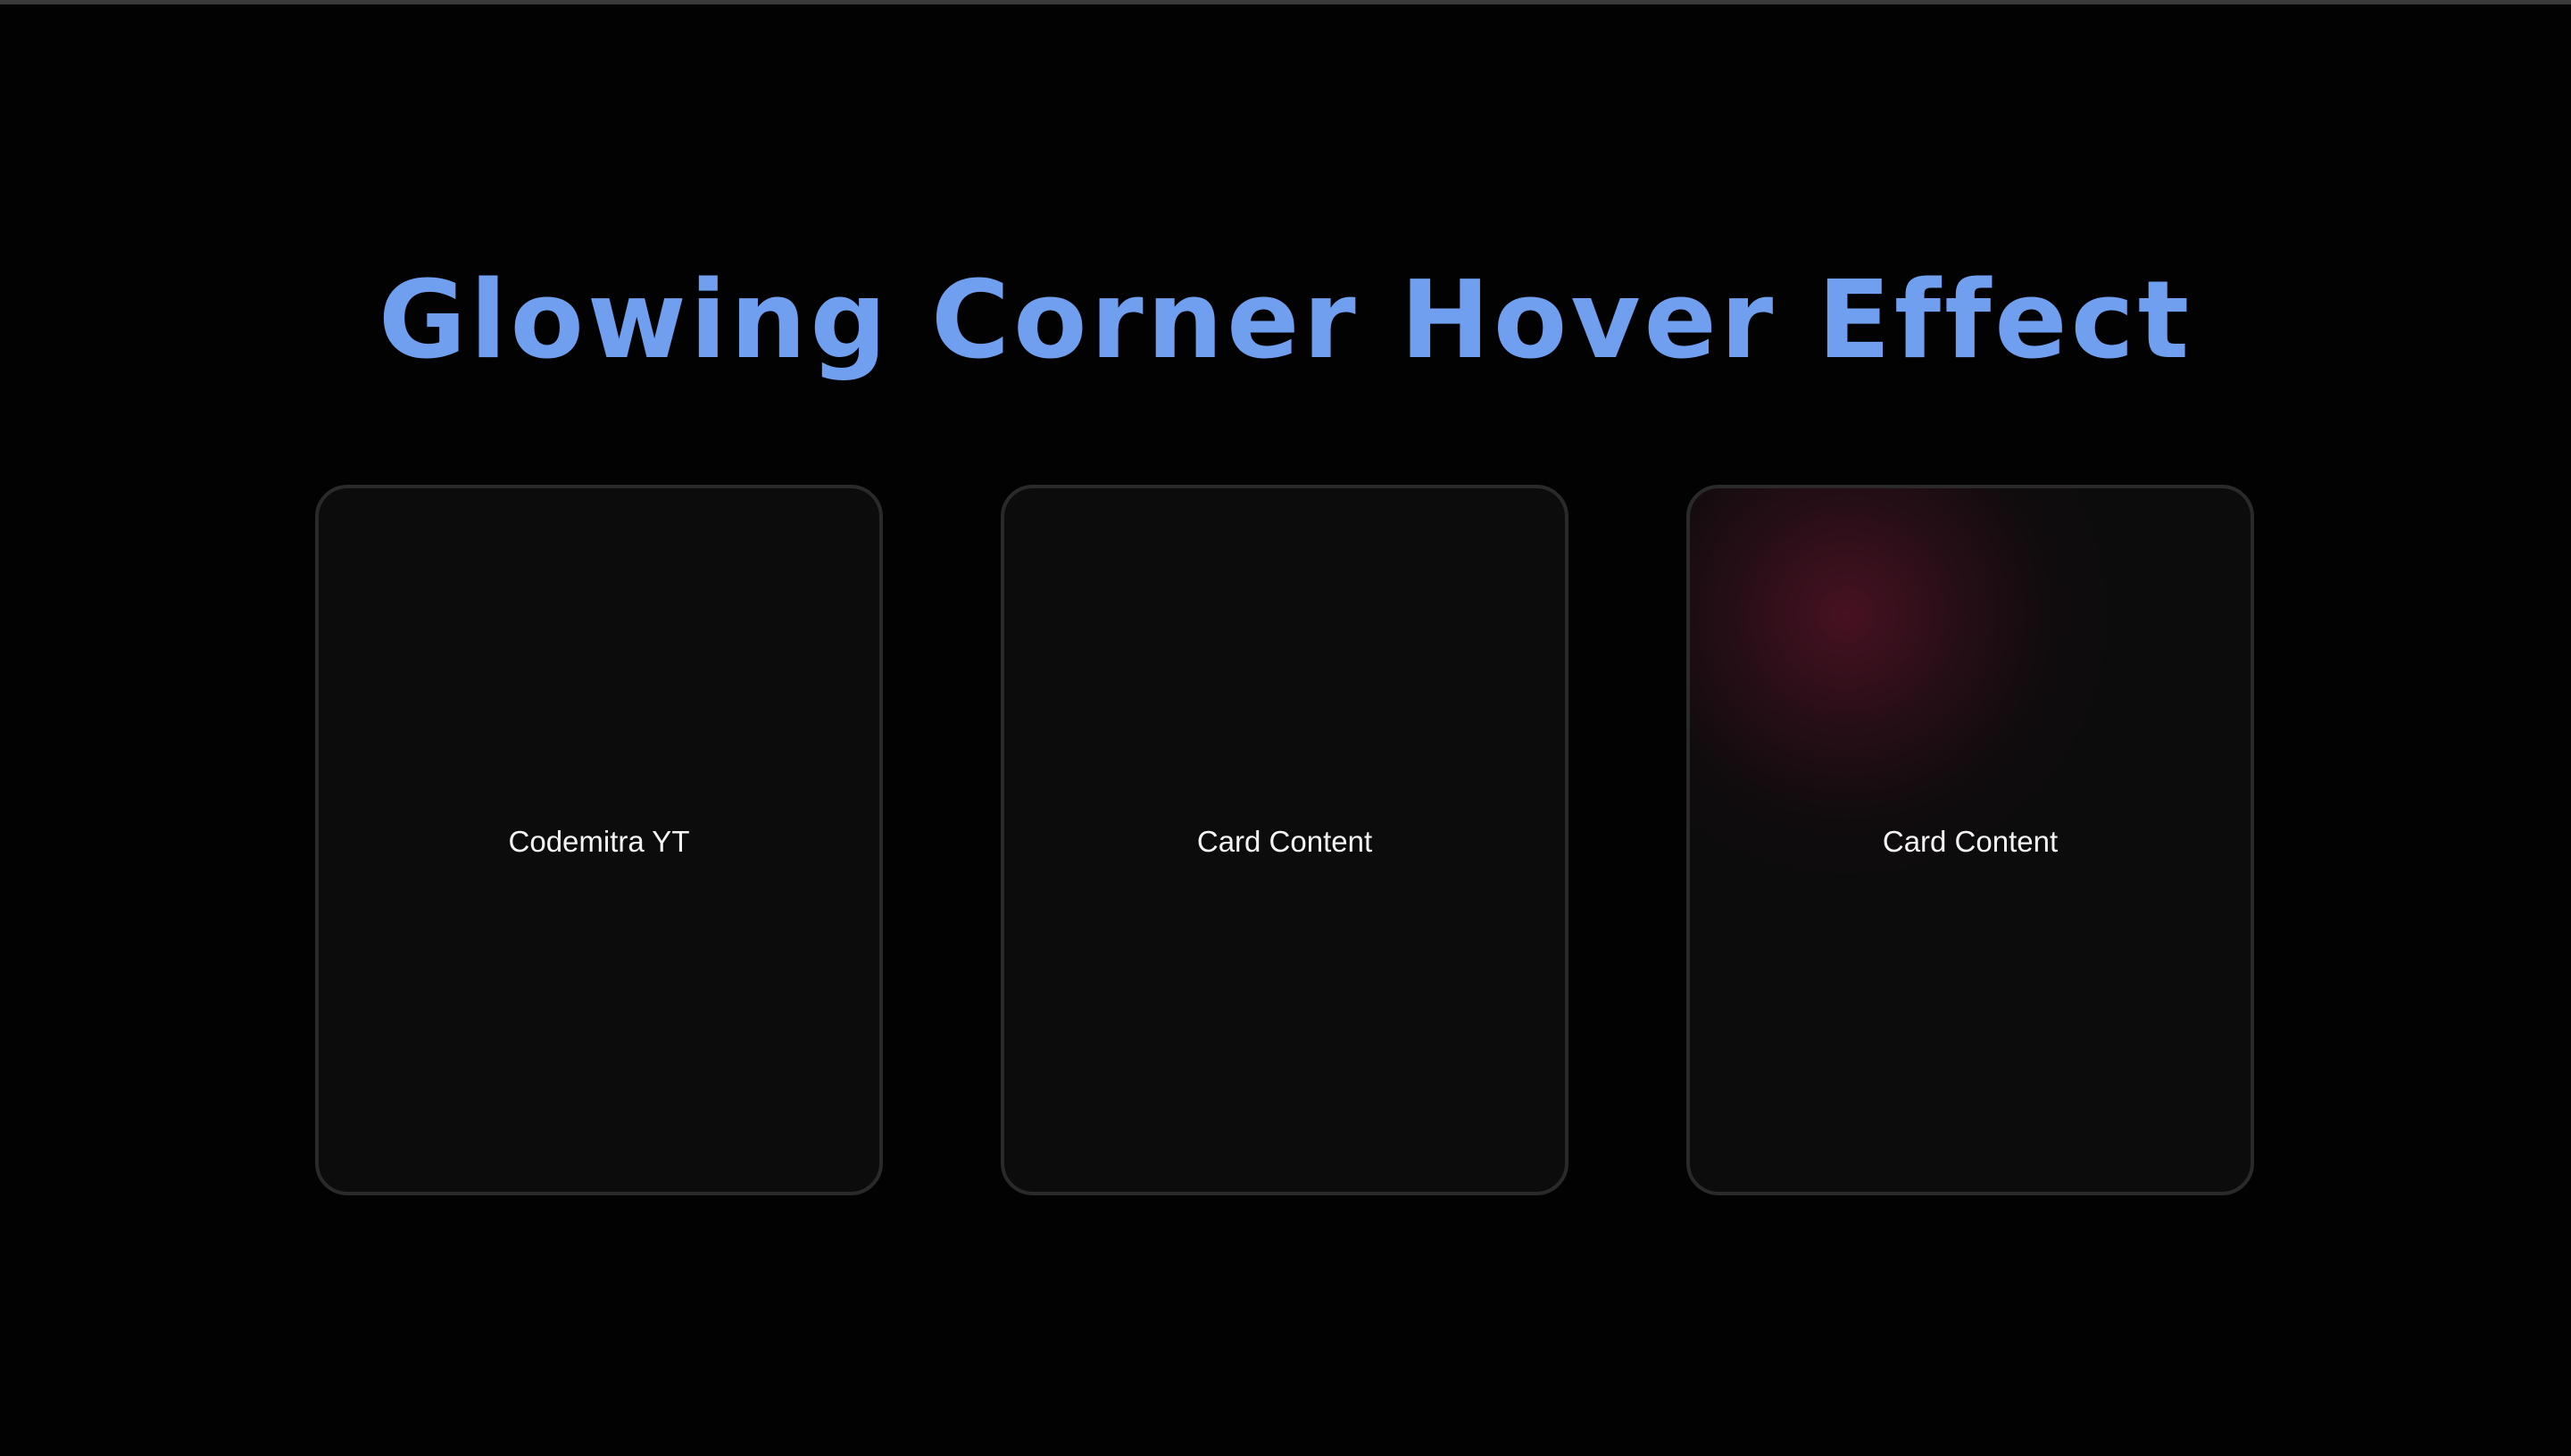 The height and width of the screenshot is (1456, 2571). I want to click on card-content-2-hovered: Card Content, so click(1970, 840).